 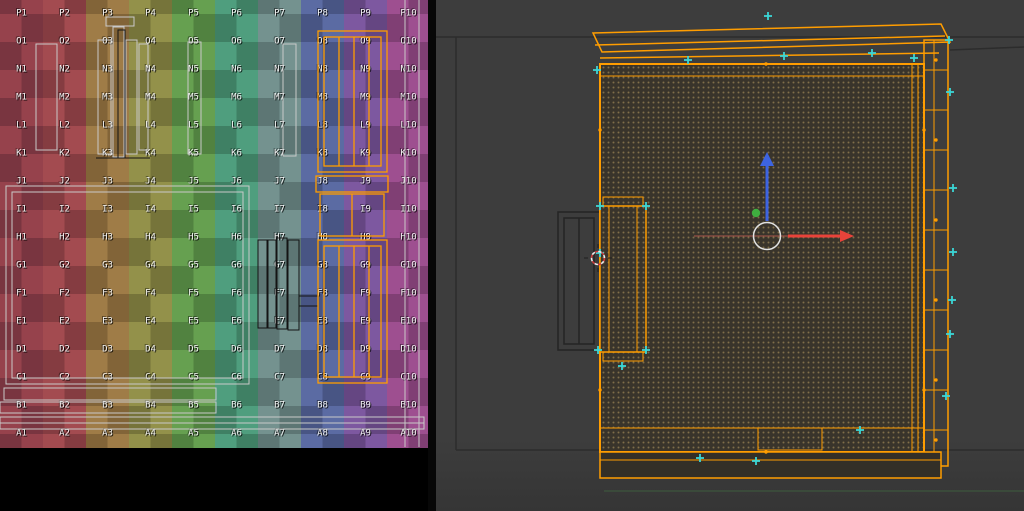 I want to click on uv-islands-selected, so click(x=352, y=207).